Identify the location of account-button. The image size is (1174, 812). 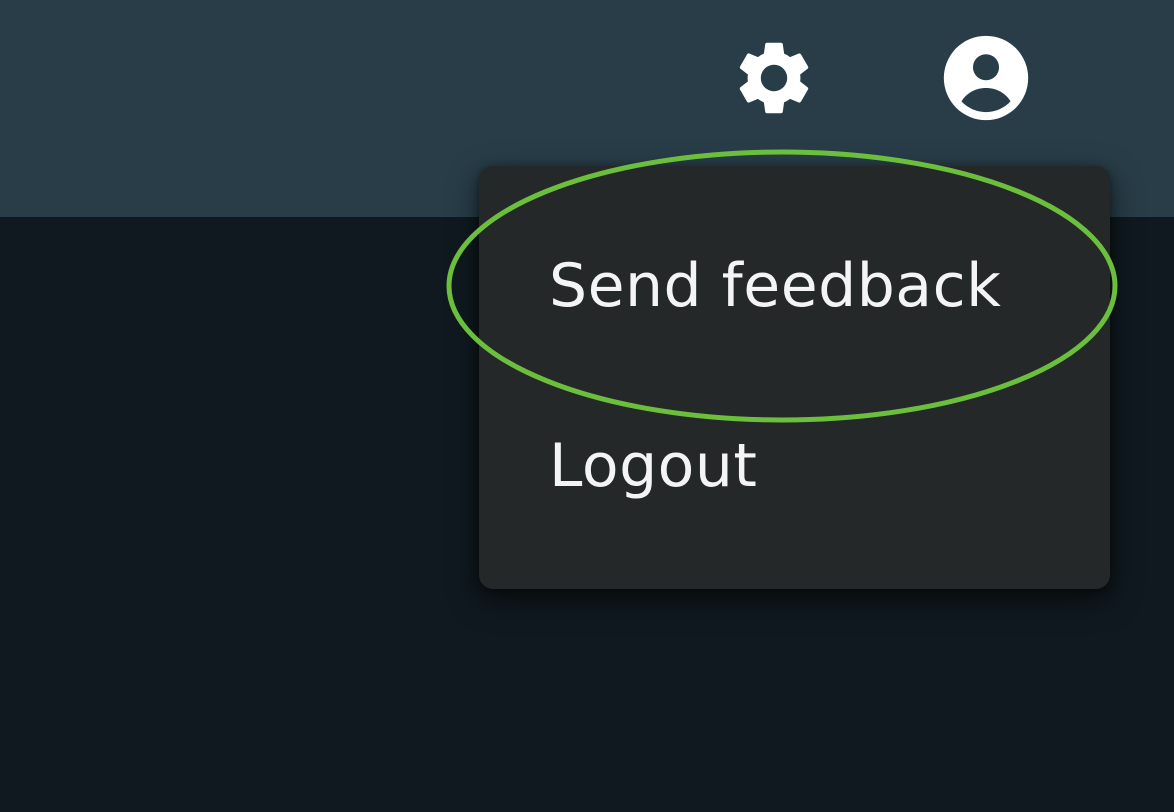
(986, 78).